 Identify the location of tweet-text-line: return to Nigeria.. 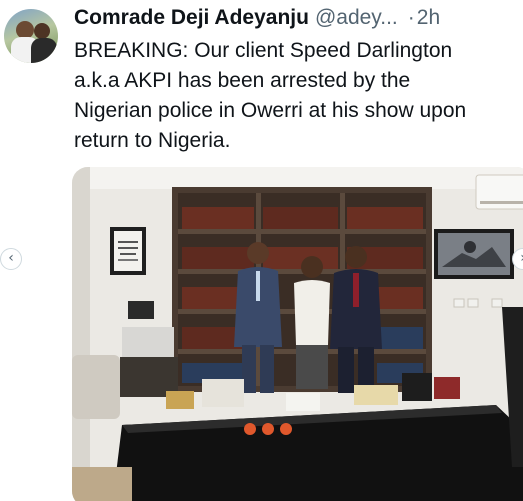
(152, 140).